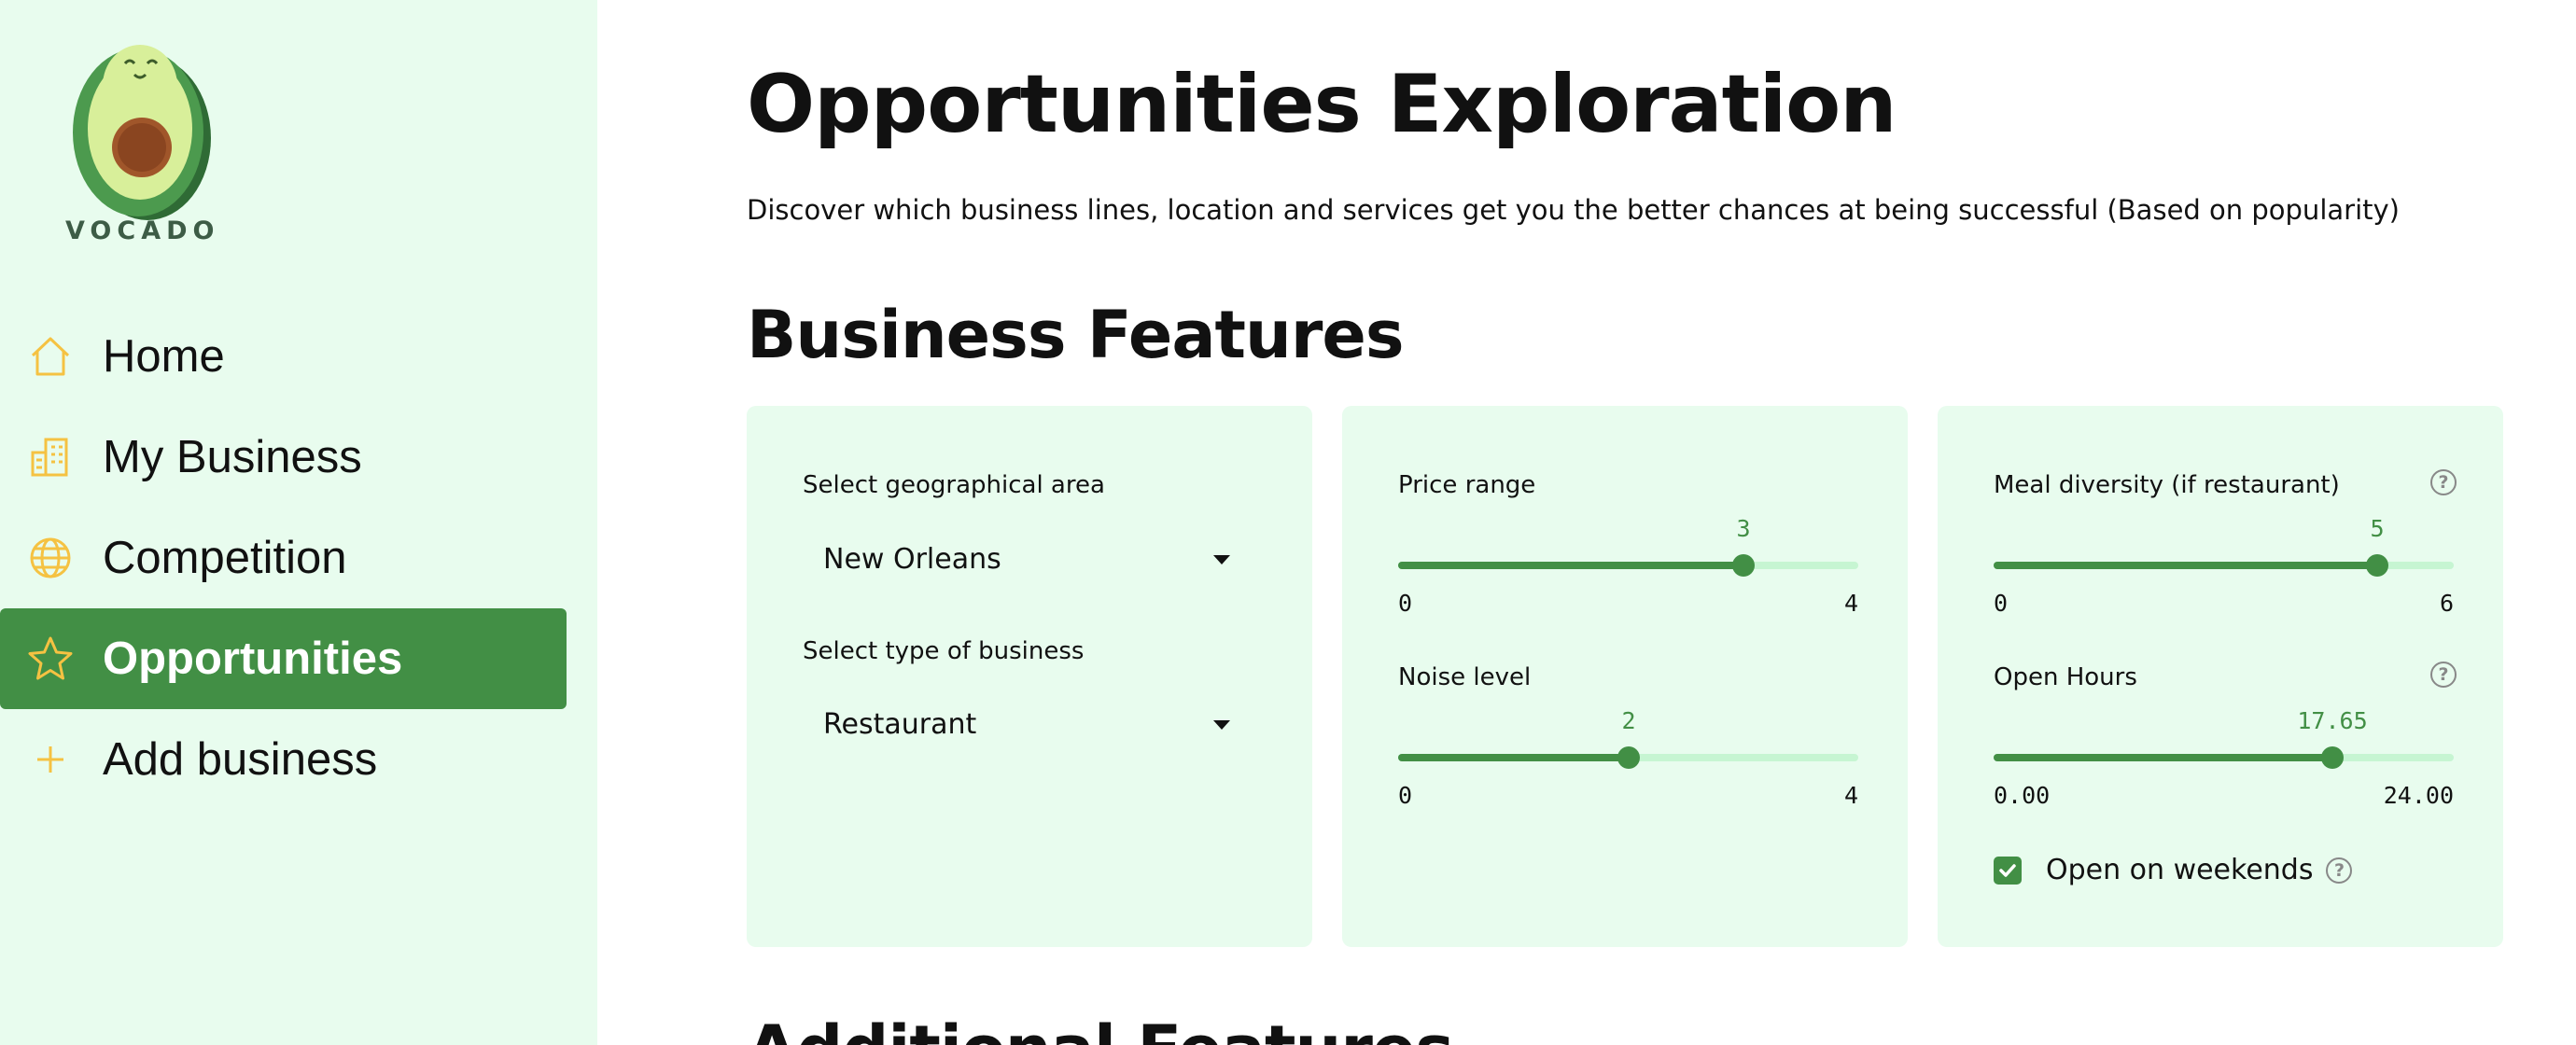 The image size is (2576, 1045). Describe the element at coordinates (2332, 720) in the screenshot. I see `slider-value: 17.65` at that location.